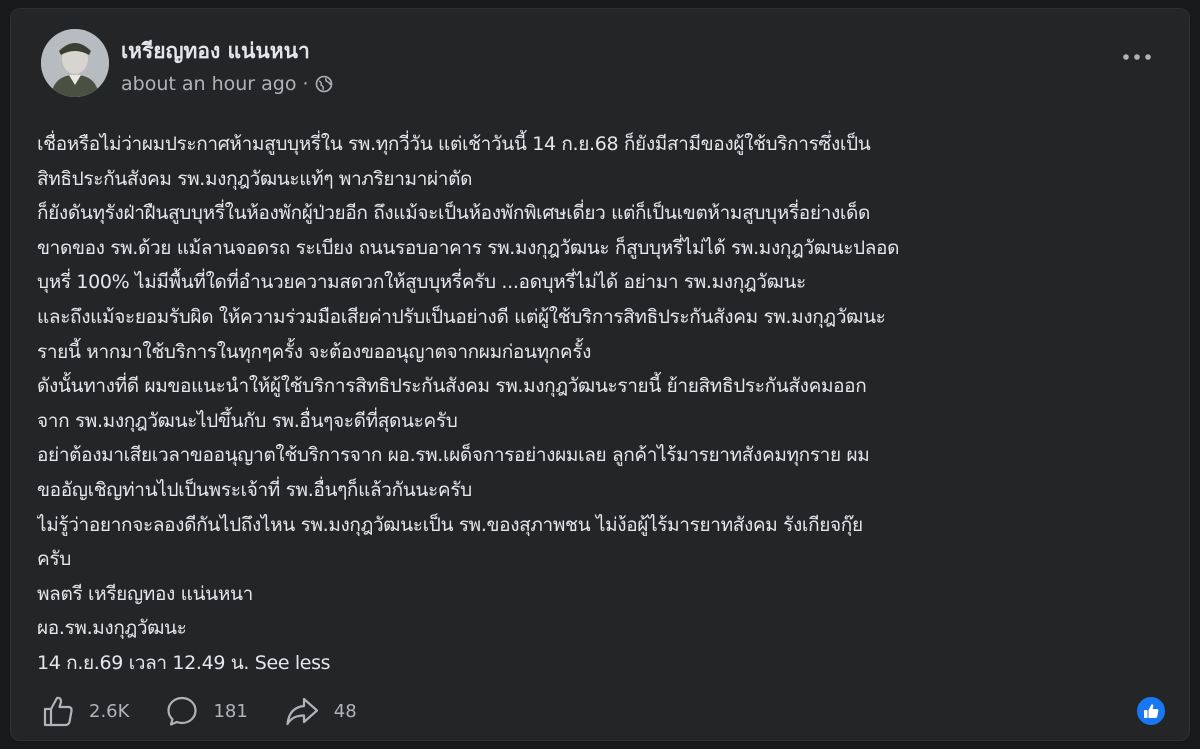 The image size is (1200, 749). I want to click on avatar, so click(75, 63).